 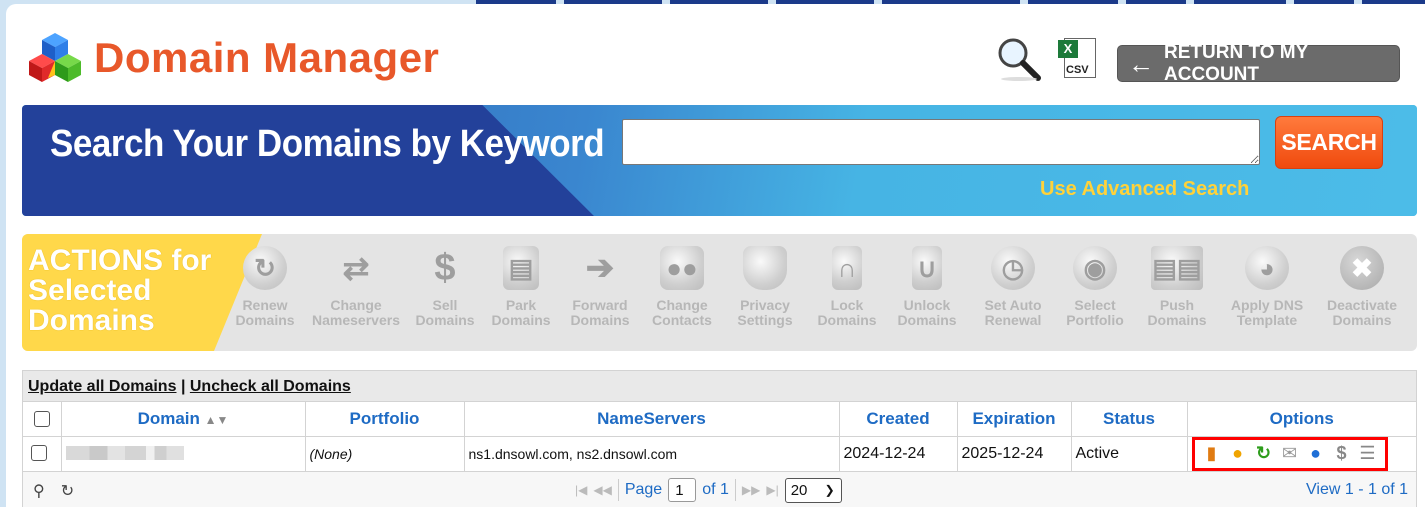 What do you see at coordinates (682, 490) in the screenshot?
I see `page-number-input: 1` at bounding box center [682, 490].